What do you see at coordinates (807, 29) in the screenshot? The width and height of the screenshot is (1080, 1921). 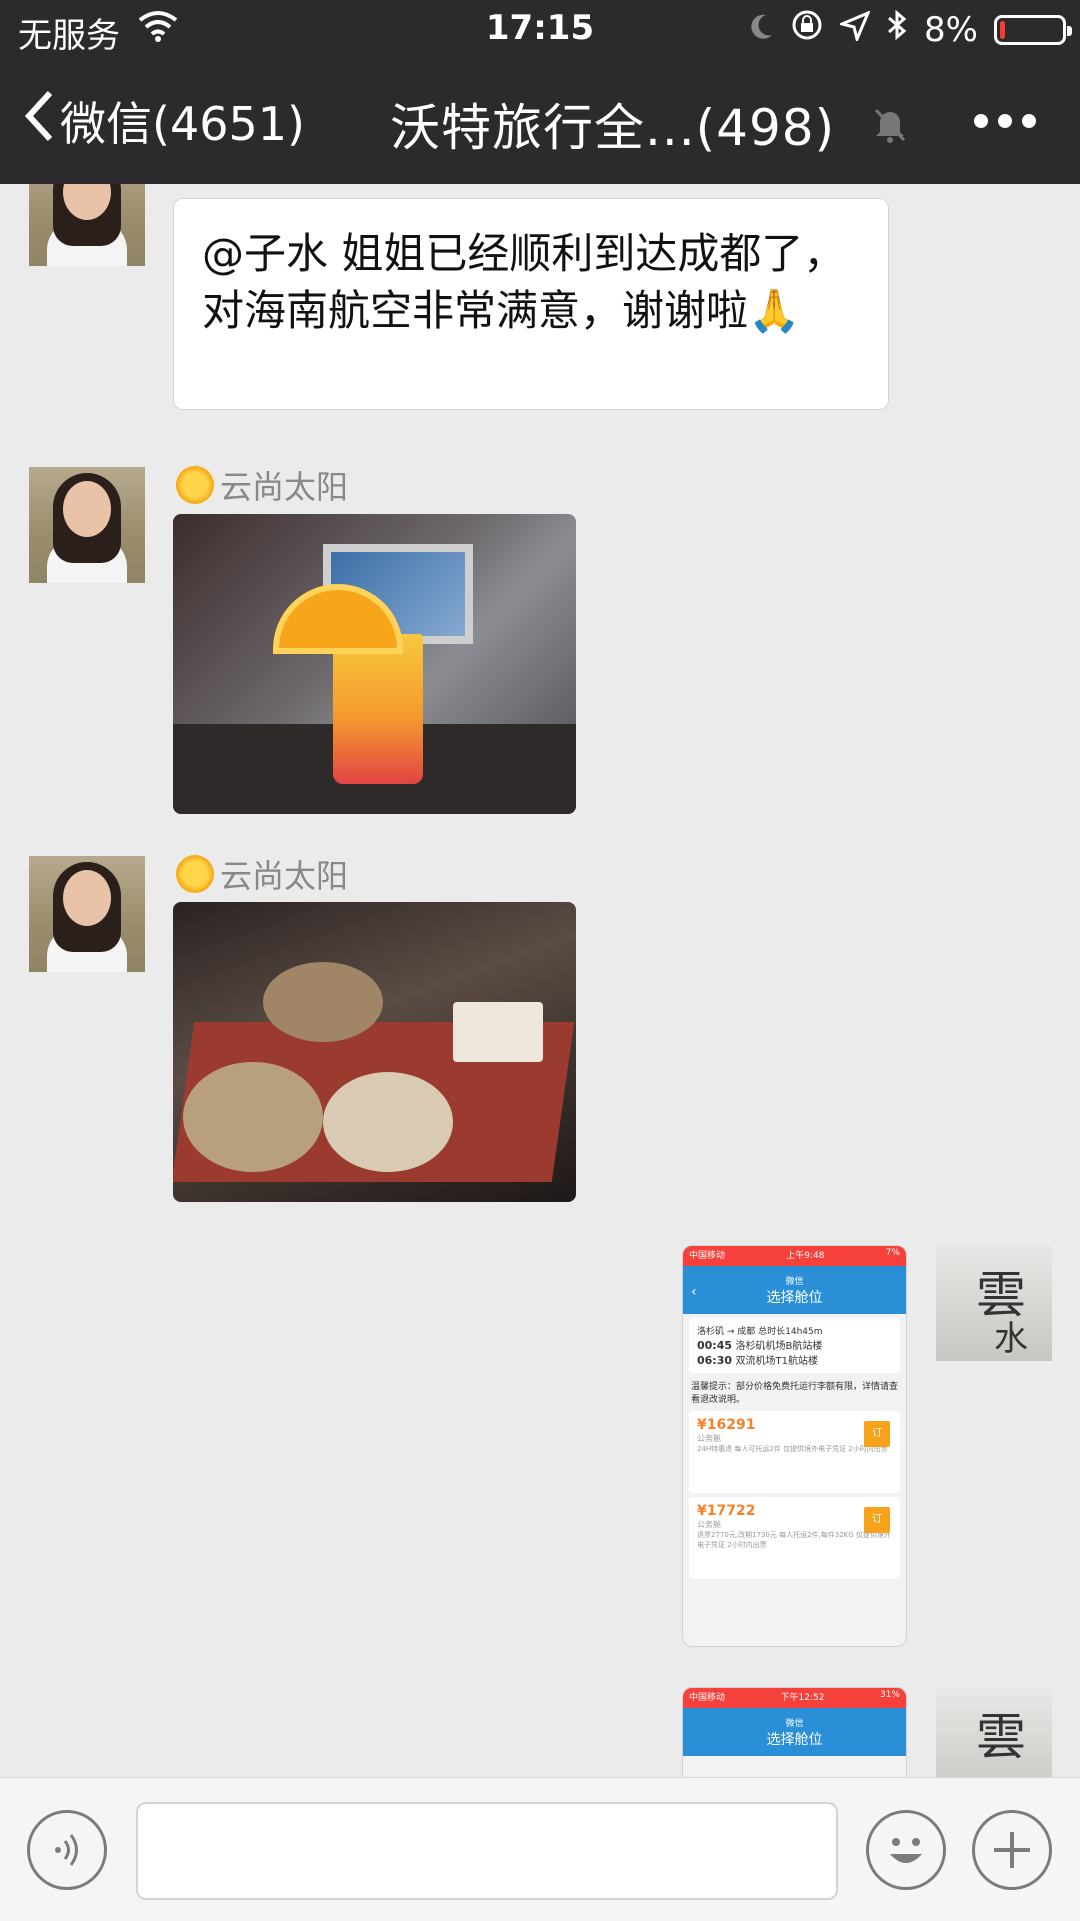 I see `rotation-lock-icon` at bounding box center [807, 29].